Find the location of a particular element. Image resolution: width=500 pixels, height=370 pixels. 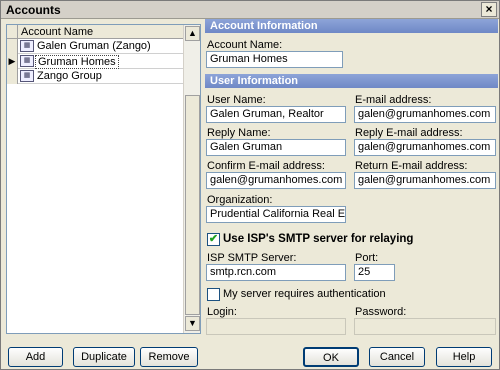

remove-button: Remove is located at coordinates (169, 357).